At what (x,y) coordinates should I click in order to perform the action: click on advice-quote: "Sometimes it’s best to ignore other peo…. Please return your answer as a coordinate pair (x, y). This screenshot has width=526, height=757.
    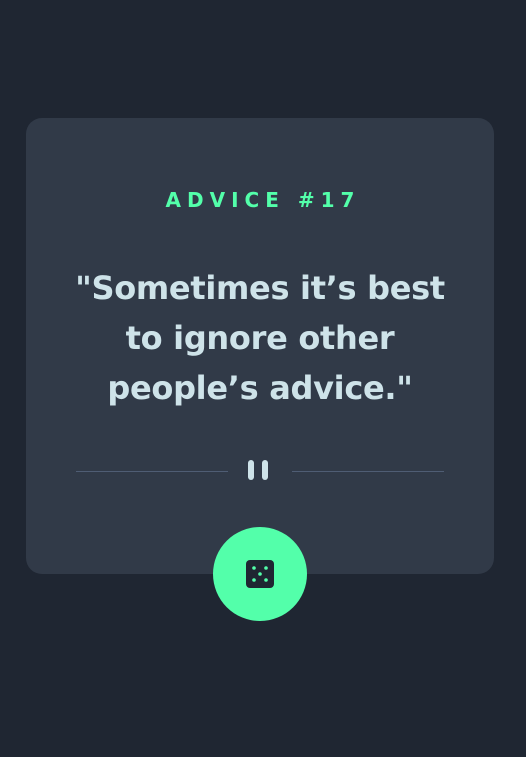
    Looking at the image, I should click on (260, 338).